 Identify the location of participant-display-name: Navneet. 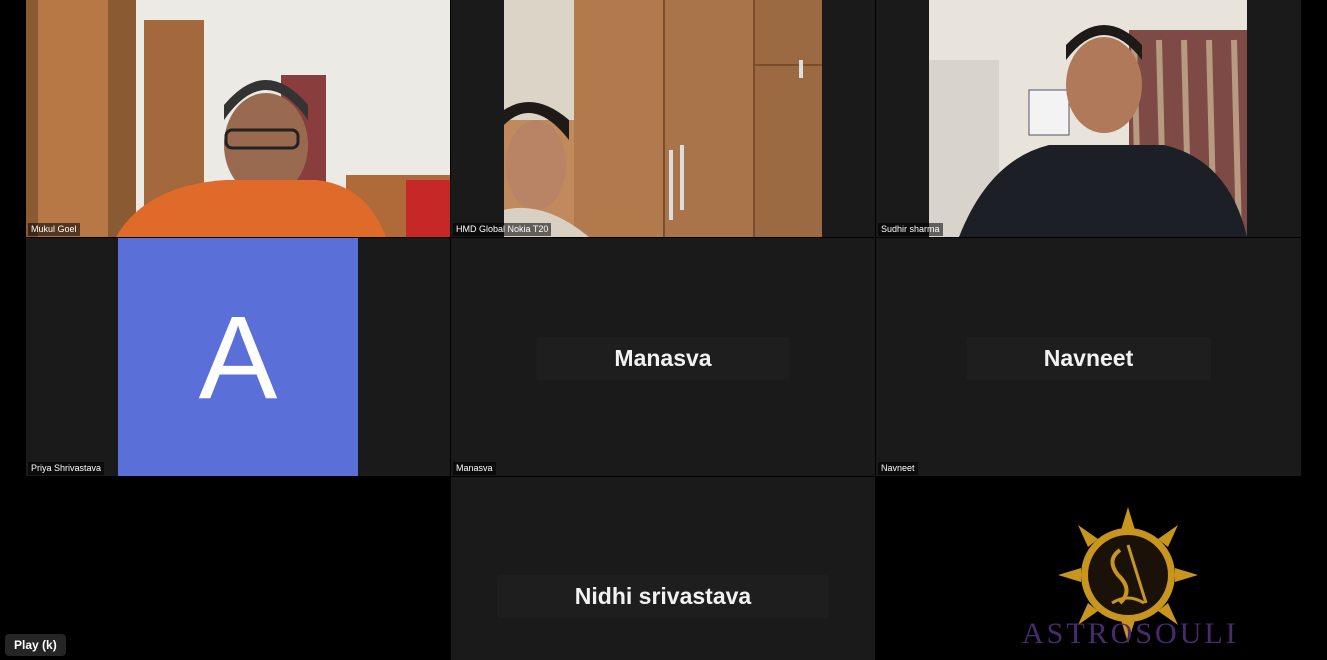
(1088, 358).